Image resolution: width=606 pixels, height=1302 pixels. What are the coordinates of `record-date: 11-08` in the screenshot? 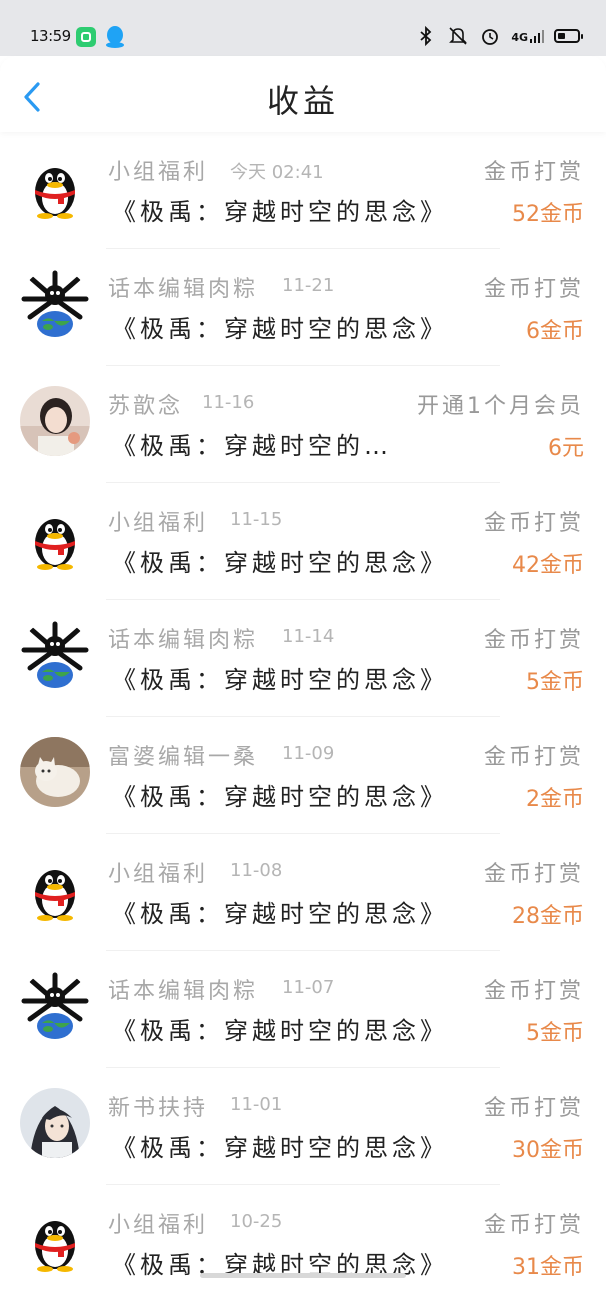 It's located at (256, 870).